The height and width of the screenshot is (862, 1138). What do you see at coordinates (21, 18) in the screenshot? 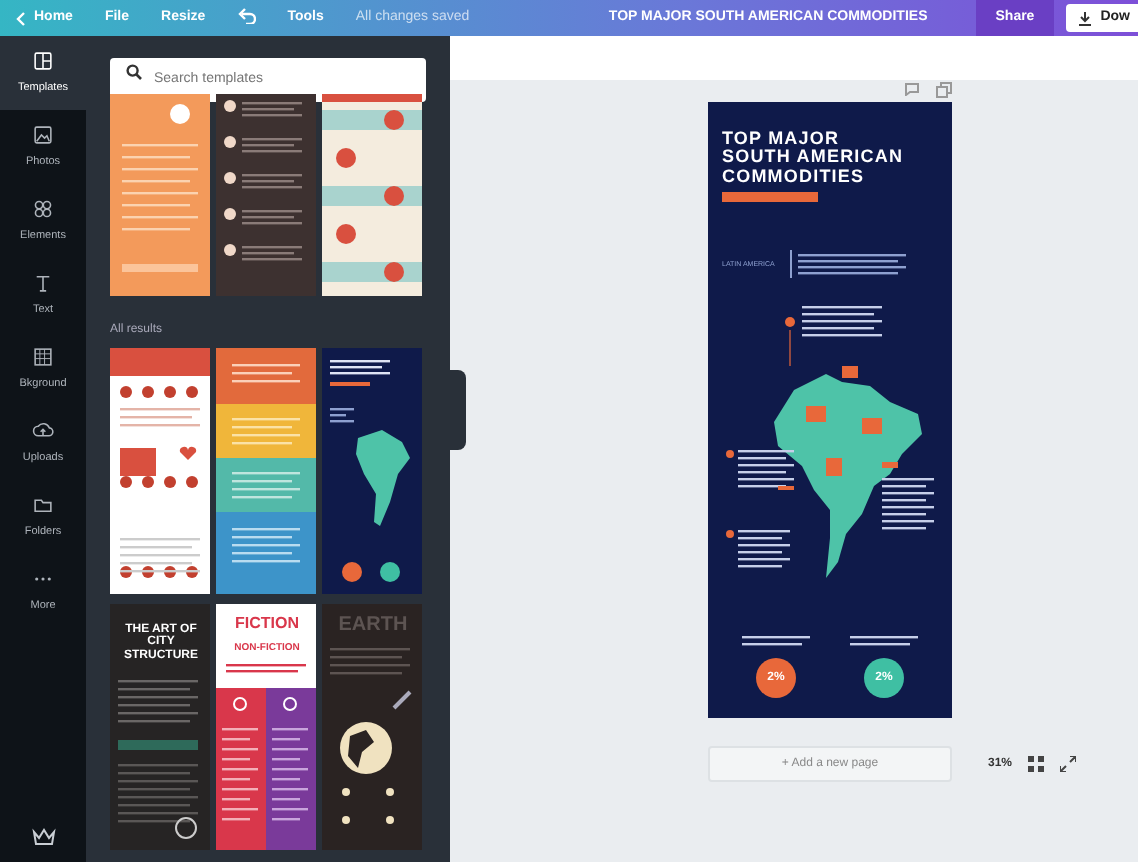
I see `back-chevron-icon` at bounding box center [21, 18].